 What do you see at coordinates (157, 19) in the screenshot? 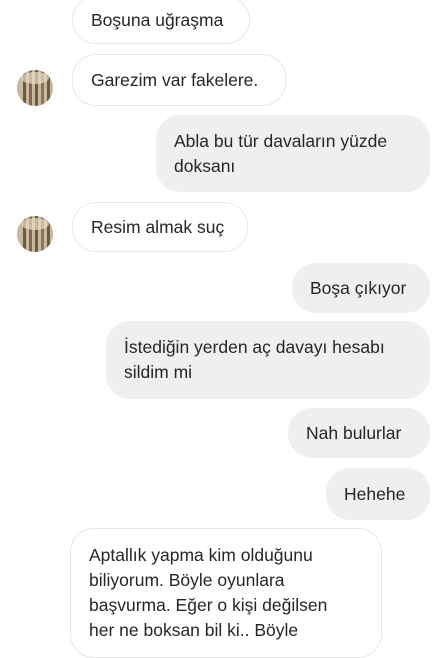
I see `message-text: Boşuna uğraşma` at bounding box center [157, 19].